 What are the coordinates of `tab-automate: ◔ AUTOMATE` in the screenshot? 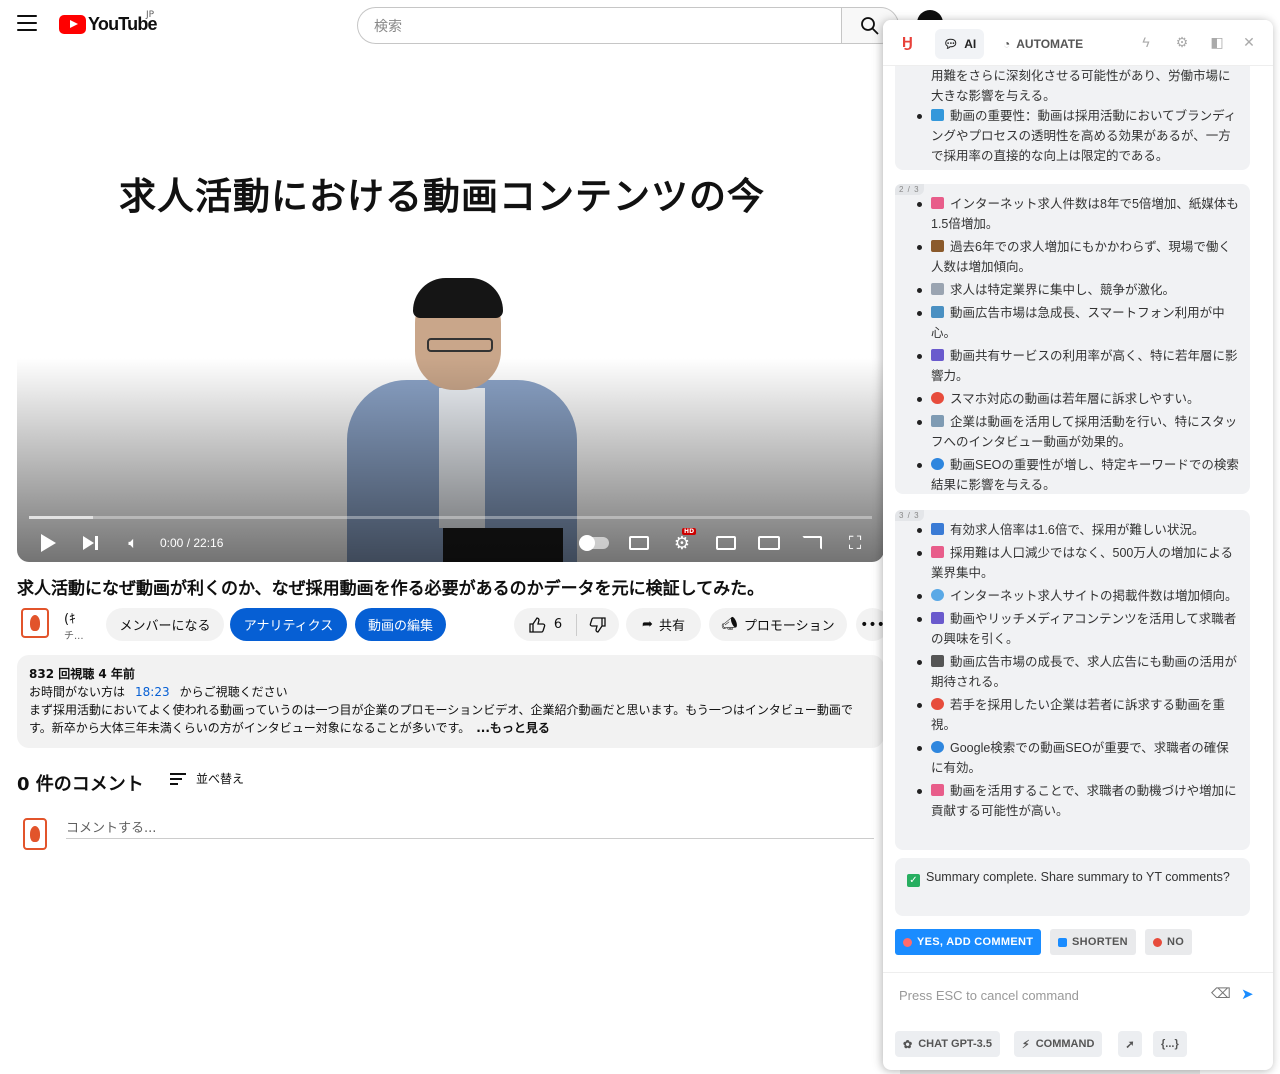 It's located at (1043, 44).